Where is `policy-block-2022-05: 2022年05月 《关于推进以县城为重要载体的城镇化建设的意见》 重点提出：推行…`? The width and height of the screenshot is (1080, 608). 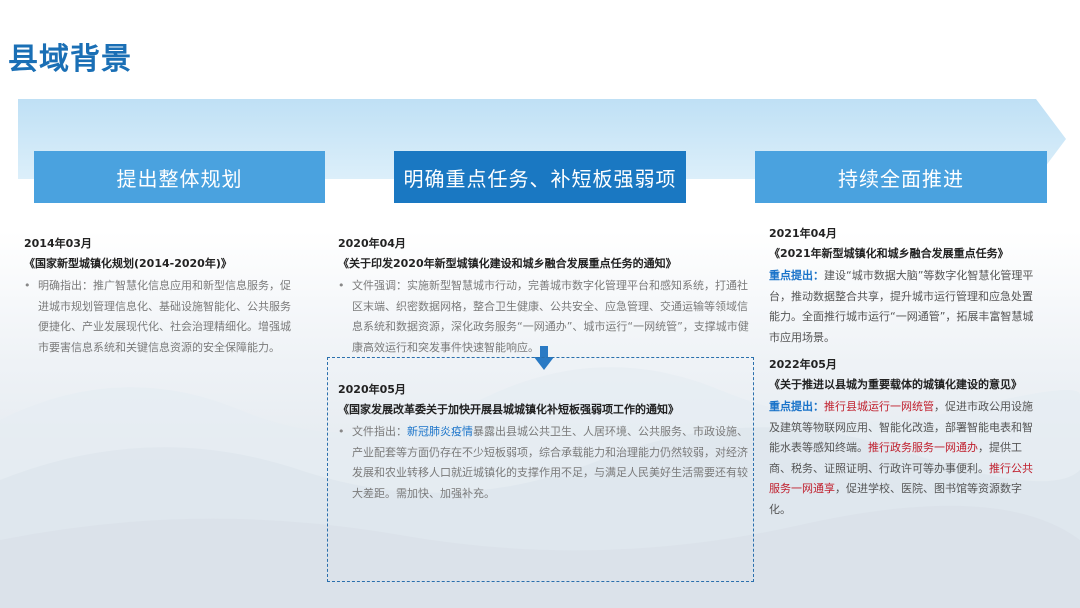
policy-block-2022-05: 2022年05月 《关于推进以县城为重要载体的城镇化建设的意见》 重点提出：推行… is located at coordinates (906, 437).